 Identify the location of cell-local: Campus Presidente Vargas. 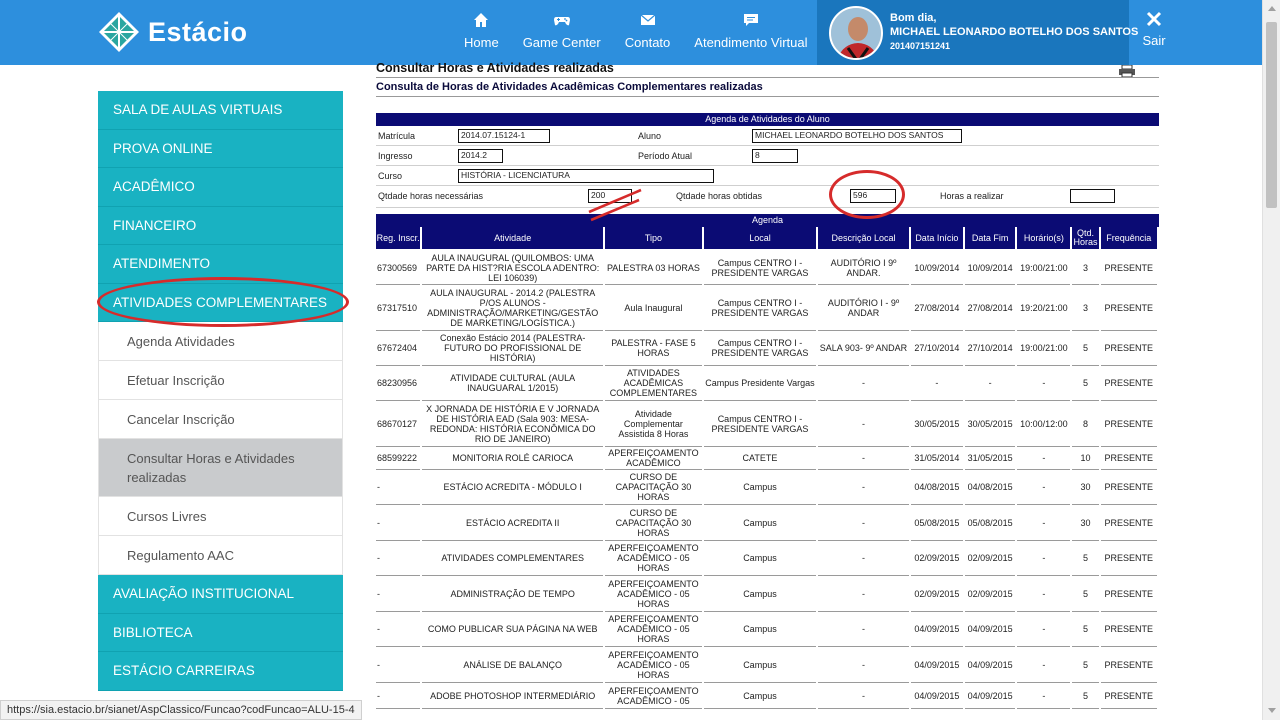
(760, 383).